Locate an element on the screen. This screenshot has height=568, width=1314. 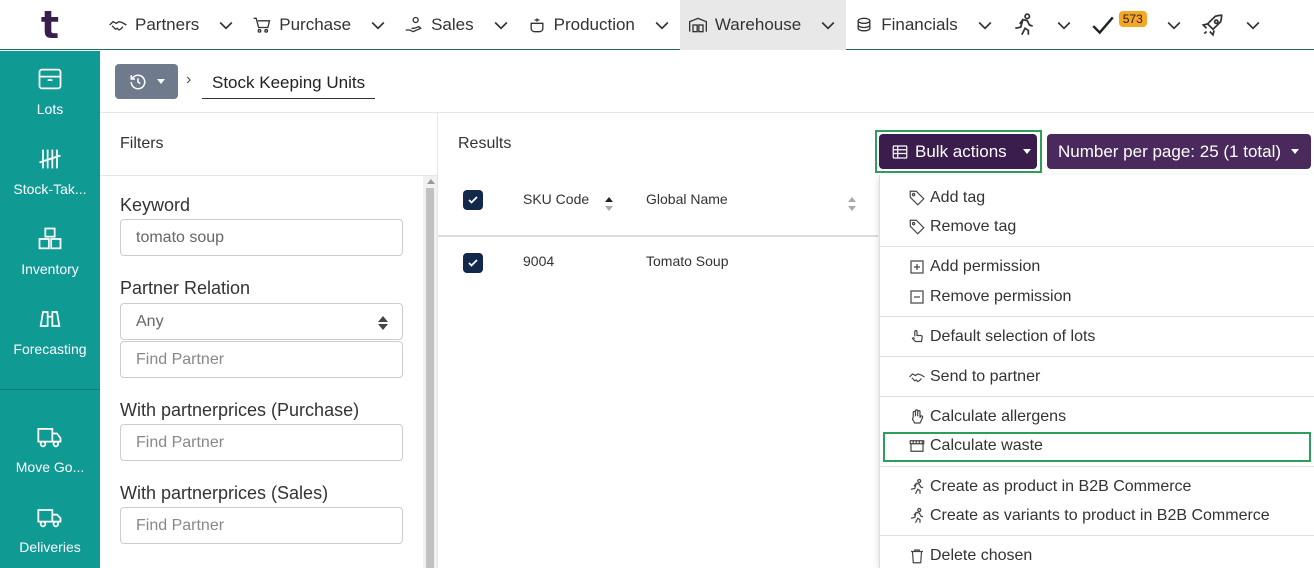
menu-item-calculate-waste: Calculate waste is located at coordinates (975, 446).